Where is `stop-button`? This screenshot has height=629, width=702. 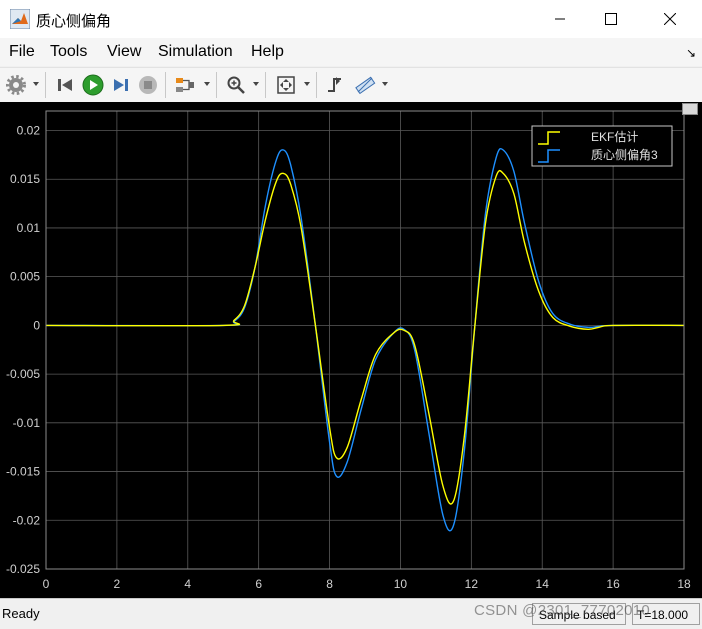 stop-button is located at coordinates (148, 85).